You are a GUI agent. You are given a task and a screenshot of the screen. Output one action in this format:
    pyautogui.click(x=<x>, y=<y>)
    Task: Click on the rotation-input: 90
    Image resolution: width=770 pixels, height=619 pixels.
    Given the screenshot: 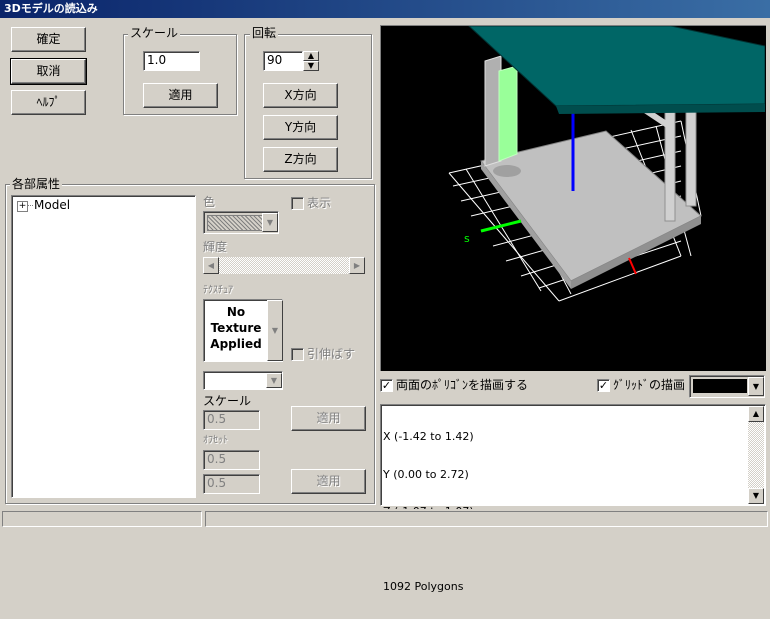 What is the action you would take?
    pyautogui.click(x=283, y=61)
    